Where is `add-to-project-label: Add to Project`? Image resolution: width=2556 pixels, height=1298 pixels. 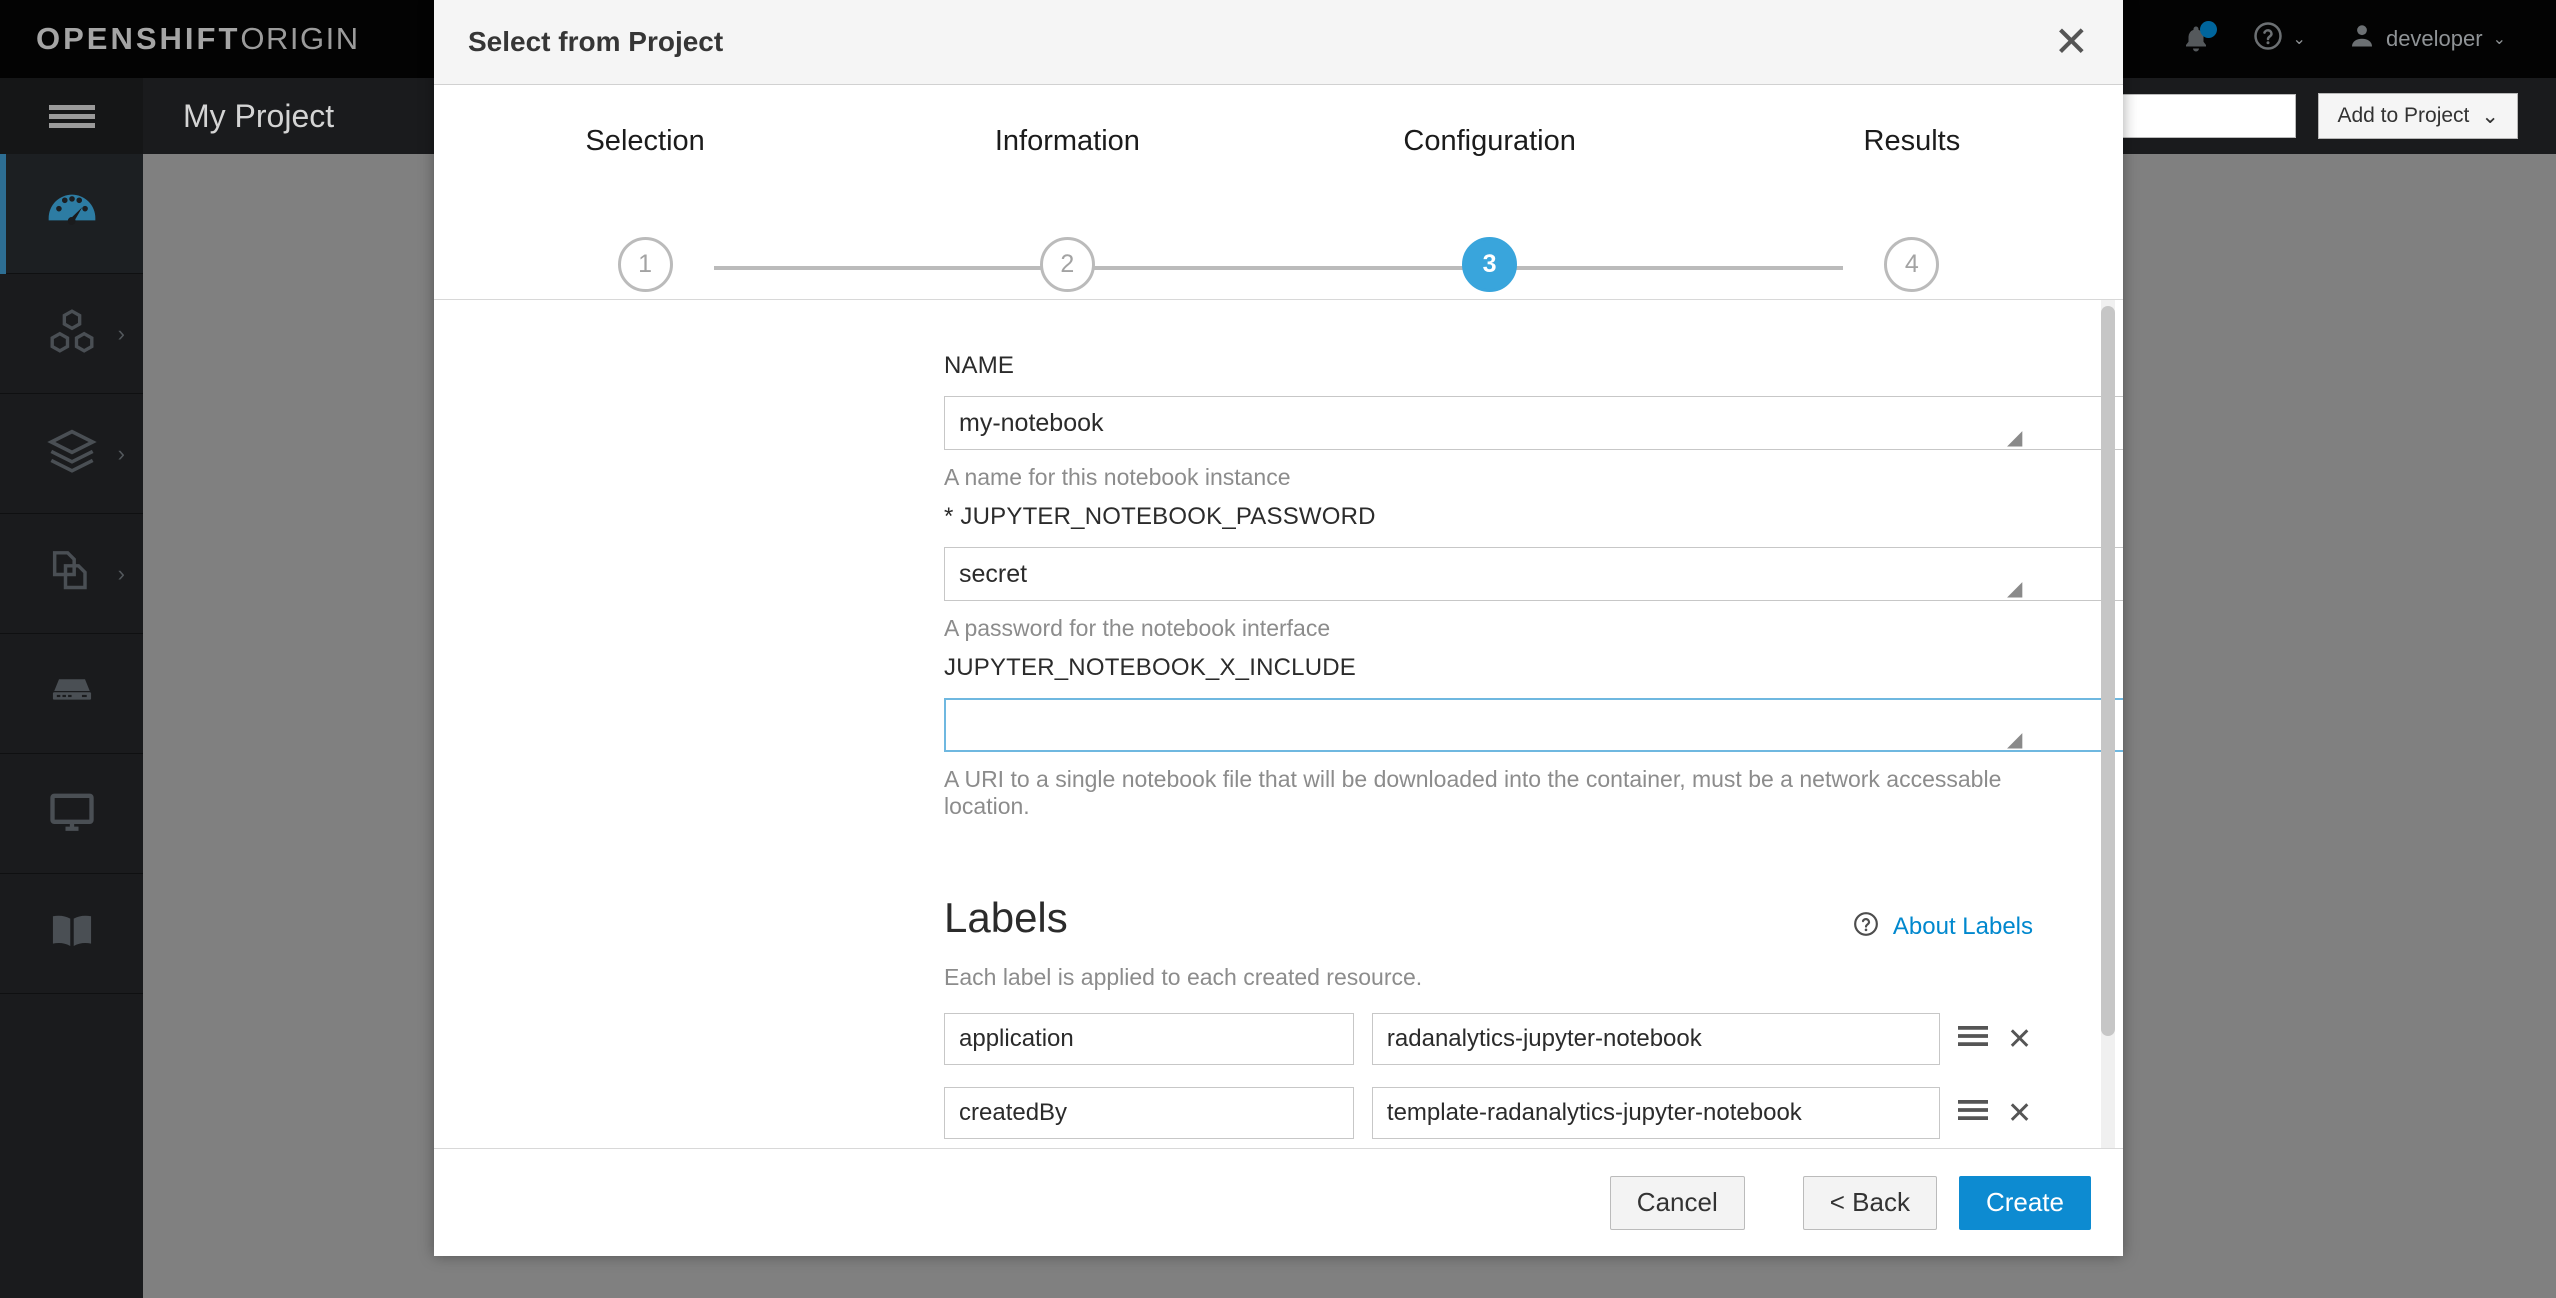
add-to-project-label: Add to Project is located at coordinates (2403, 115).